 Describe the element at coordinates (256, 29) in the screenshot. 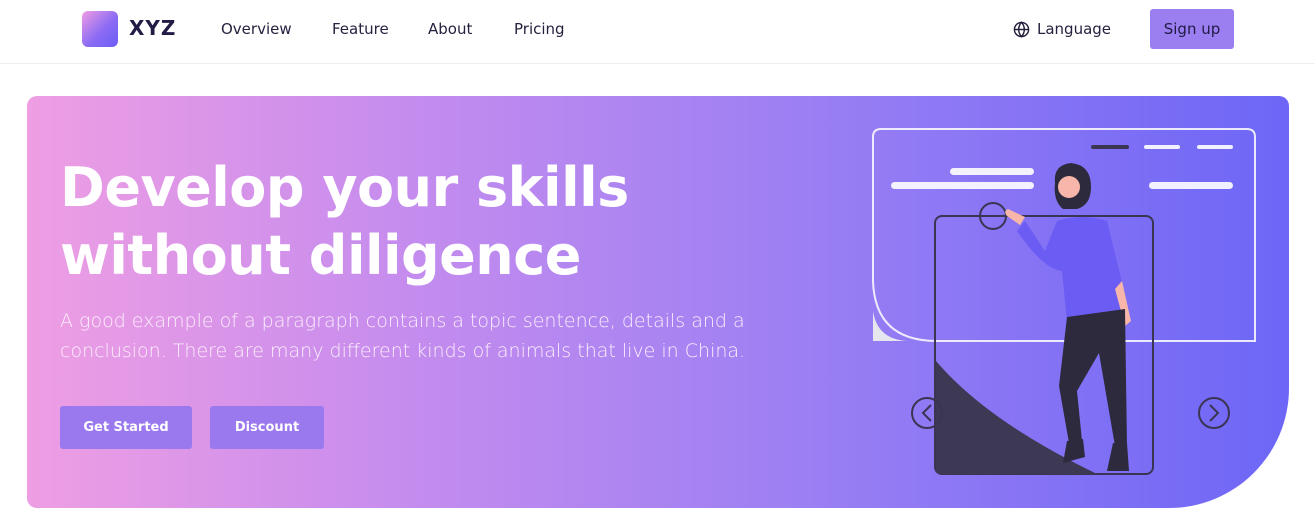

I see `nav-overview: Overview` at that location.